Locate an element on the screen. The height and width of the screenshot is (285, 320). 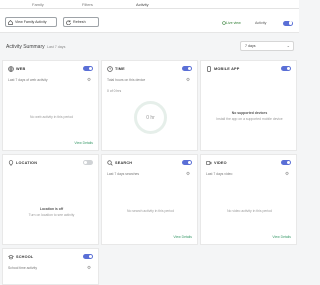
range-select-value: 7 days is located at coordinates (250, 46).